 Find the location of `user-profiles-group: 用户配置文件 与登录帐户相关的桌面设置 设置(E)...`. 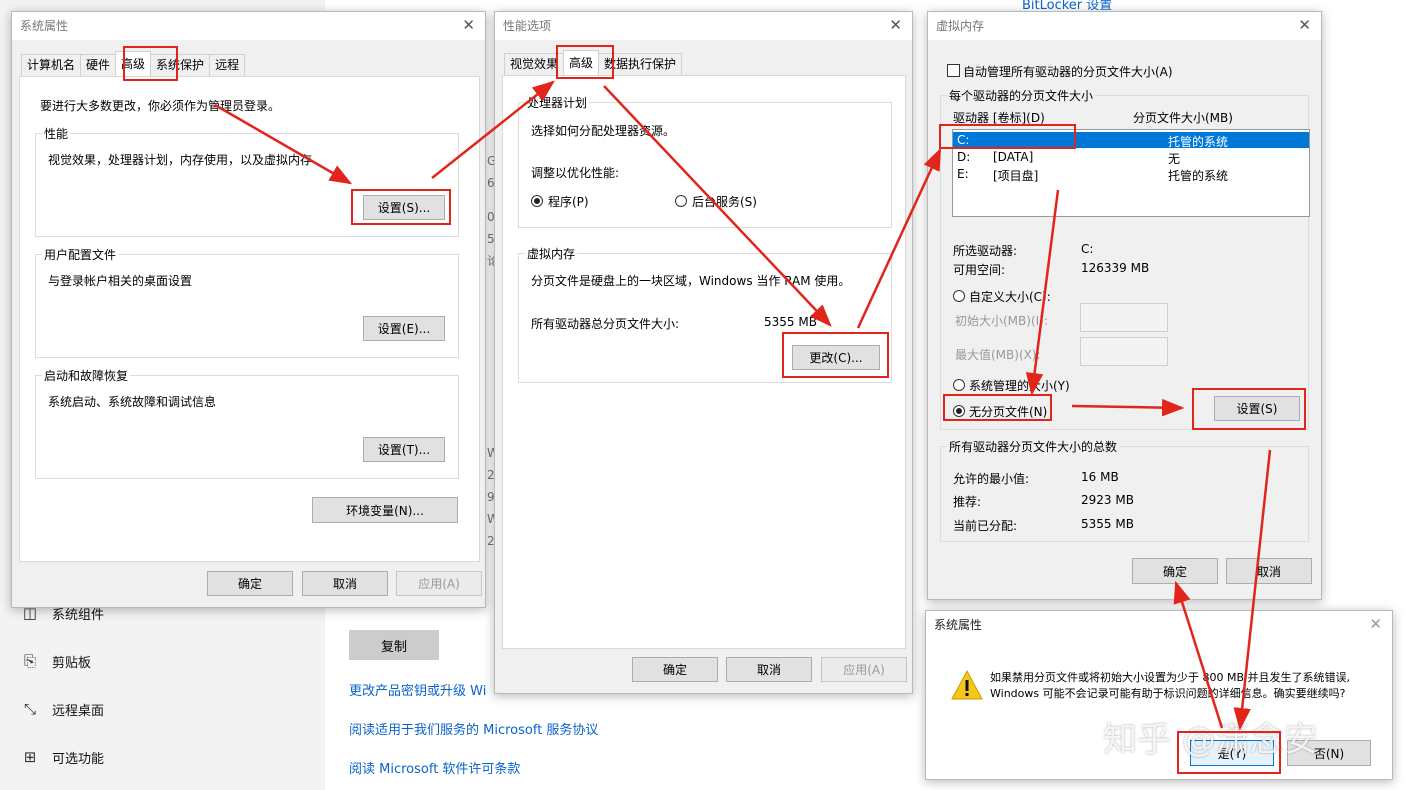

user-profiles-group: 用户配置文件 与登录帐户相关的桌面设置 设置(E)... is located at coordinates (247, 302).